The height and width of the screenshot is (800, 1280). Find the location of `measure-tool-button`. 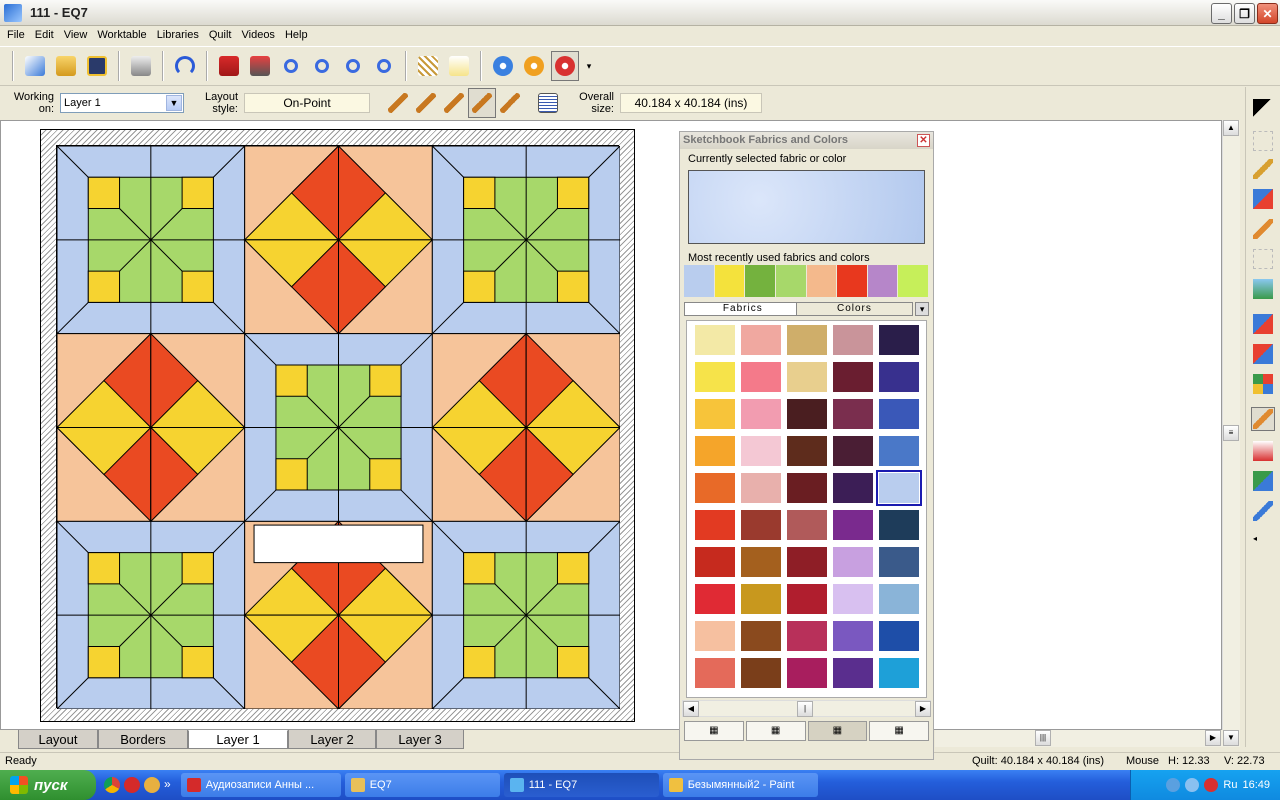

measure-tool-button is located at coordinates (1263, 169).